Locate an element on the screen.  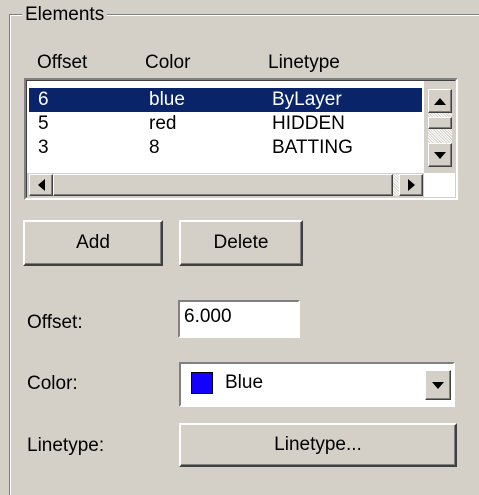
offset-input: 6.000 is located at coordinates (239, 319).